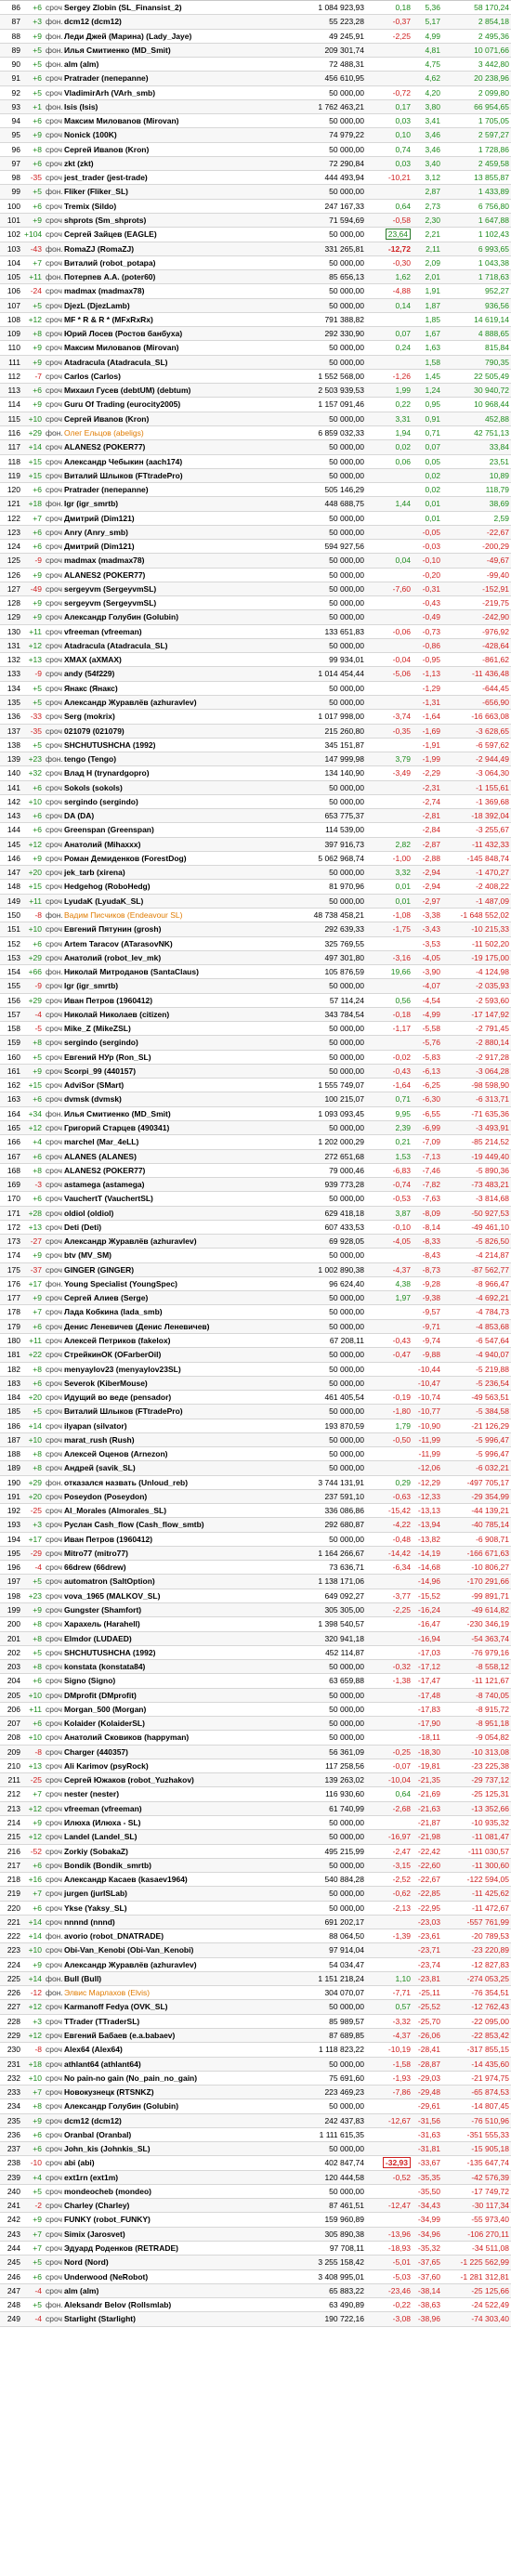  I want to click on trader-name-cell: Евгений НУр (Ron_SL), so click(169, 1057).